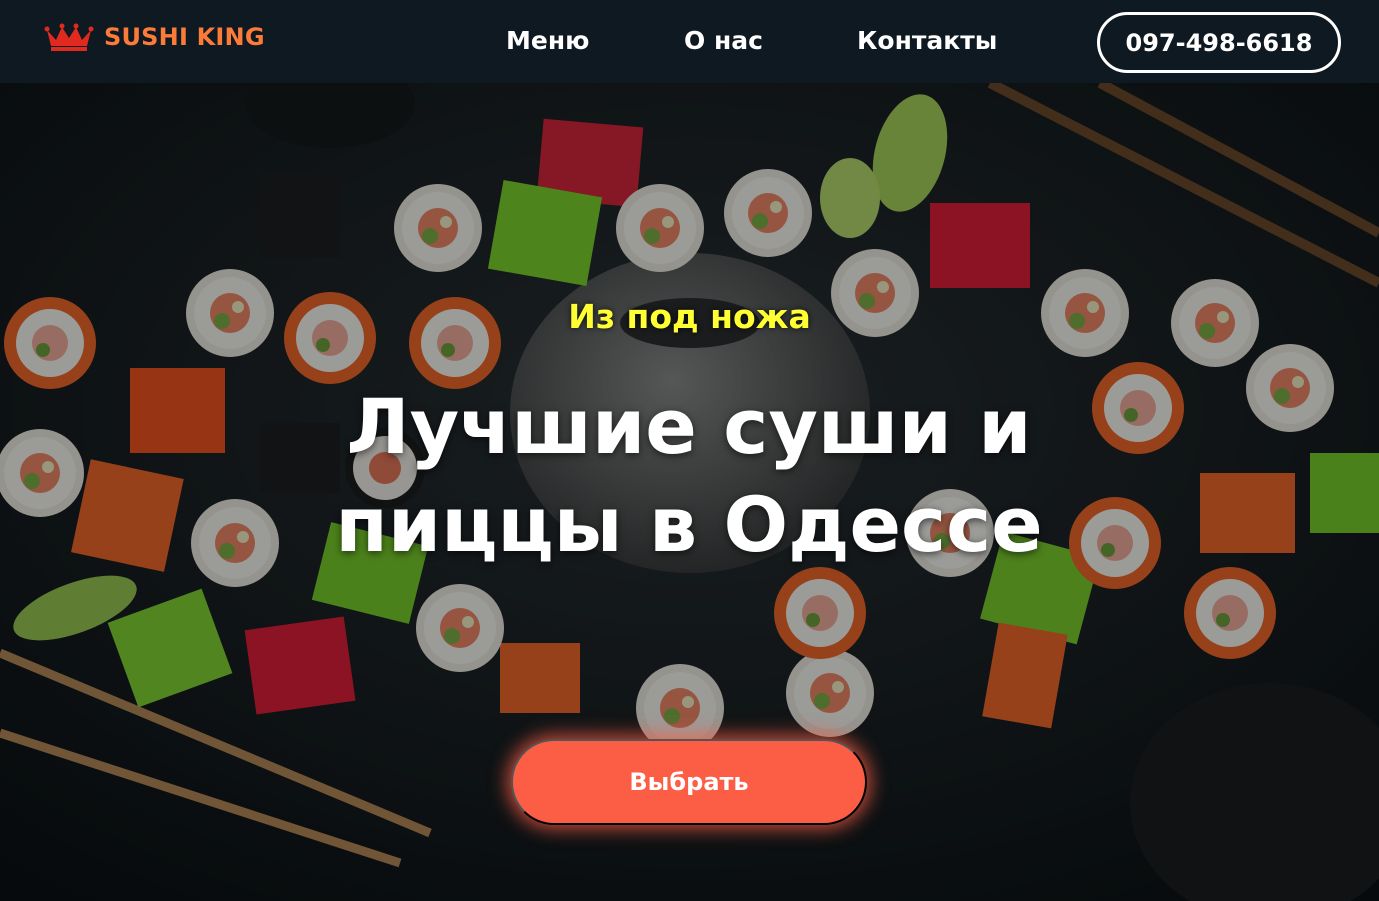 This screenshot has width=1379, height=901. I want to click on logo: SUSHI KING, so click(154, 37).